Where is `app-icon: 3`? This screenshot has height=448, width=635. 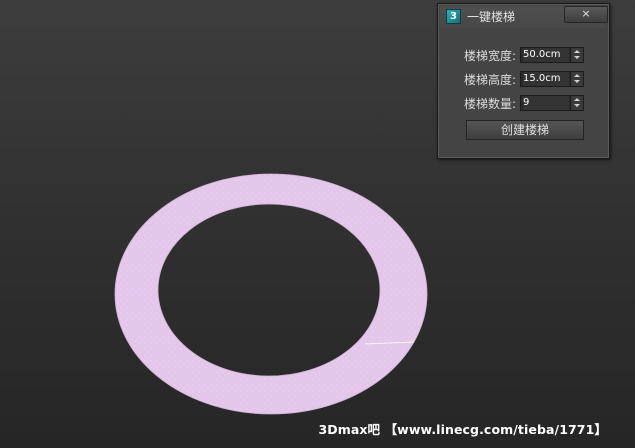 app-icon: 3 is located at coordinates (453, 16).